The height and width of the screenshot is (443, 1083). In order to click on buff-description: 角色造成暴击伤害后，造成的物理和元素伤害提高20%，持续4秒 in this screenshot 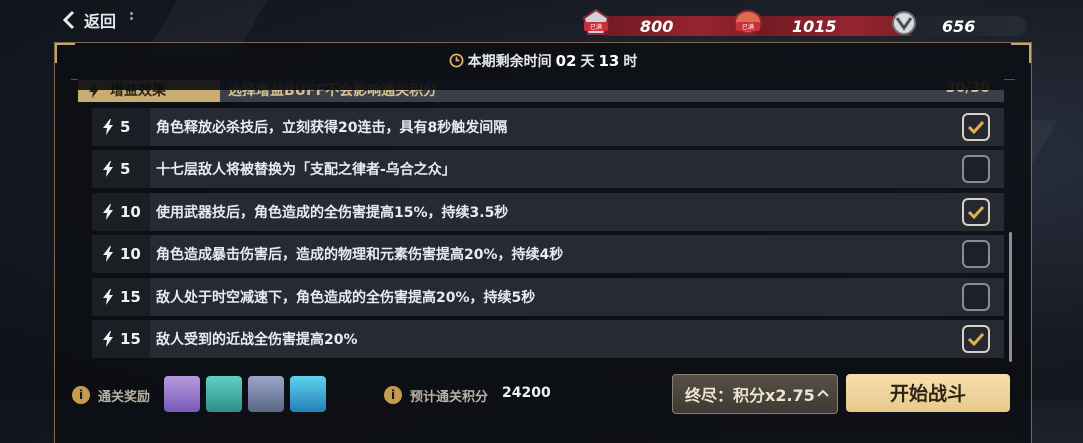, I will do `click(360, 255)`.